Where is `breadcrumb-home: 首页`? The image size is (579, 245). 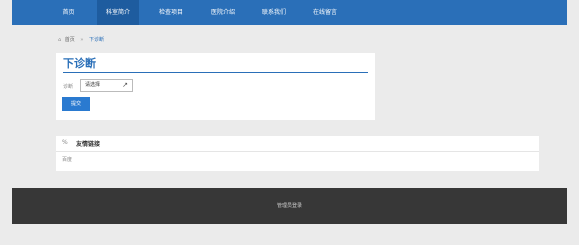
breadcrumb-home: 首页 is located at coordinates (70, 40).